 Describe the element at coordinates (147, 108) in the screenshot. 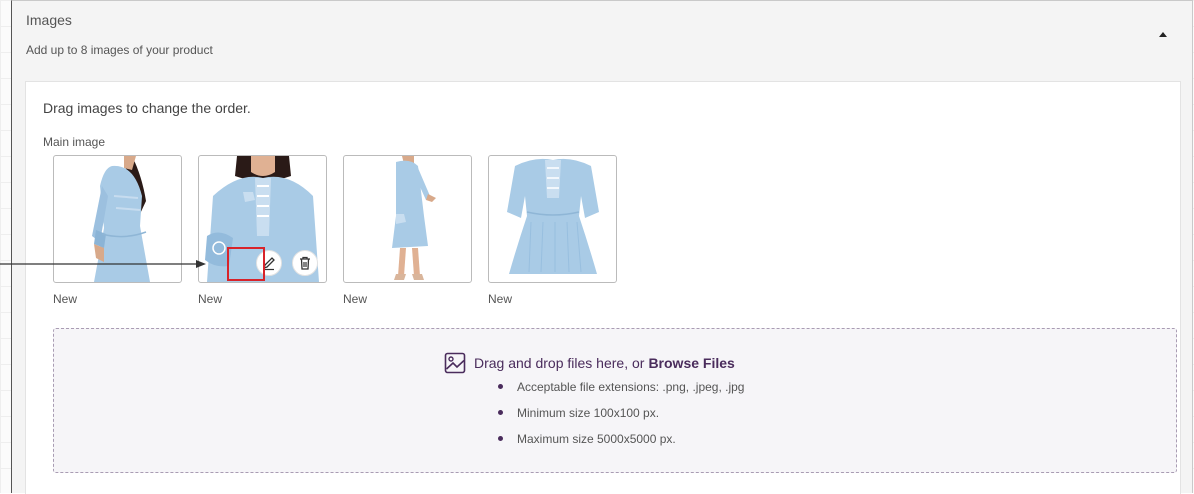

I see `reorder-hint: Drag images to change the order.` at that location.